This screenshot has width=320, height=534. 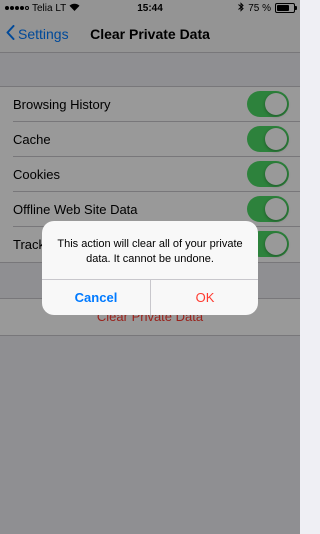 What do you see at coordinates (204, 297) in the screenshot?
I see `ok-button: OK` at bounding box center [204, 297].